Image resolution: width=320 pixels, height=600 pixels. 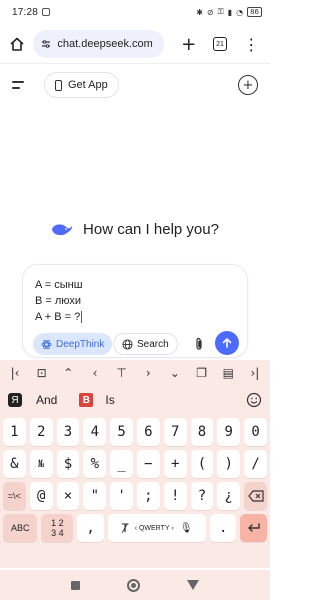 I want to click on url-text: chat.deepseek.com, so click(x=105, y=44).